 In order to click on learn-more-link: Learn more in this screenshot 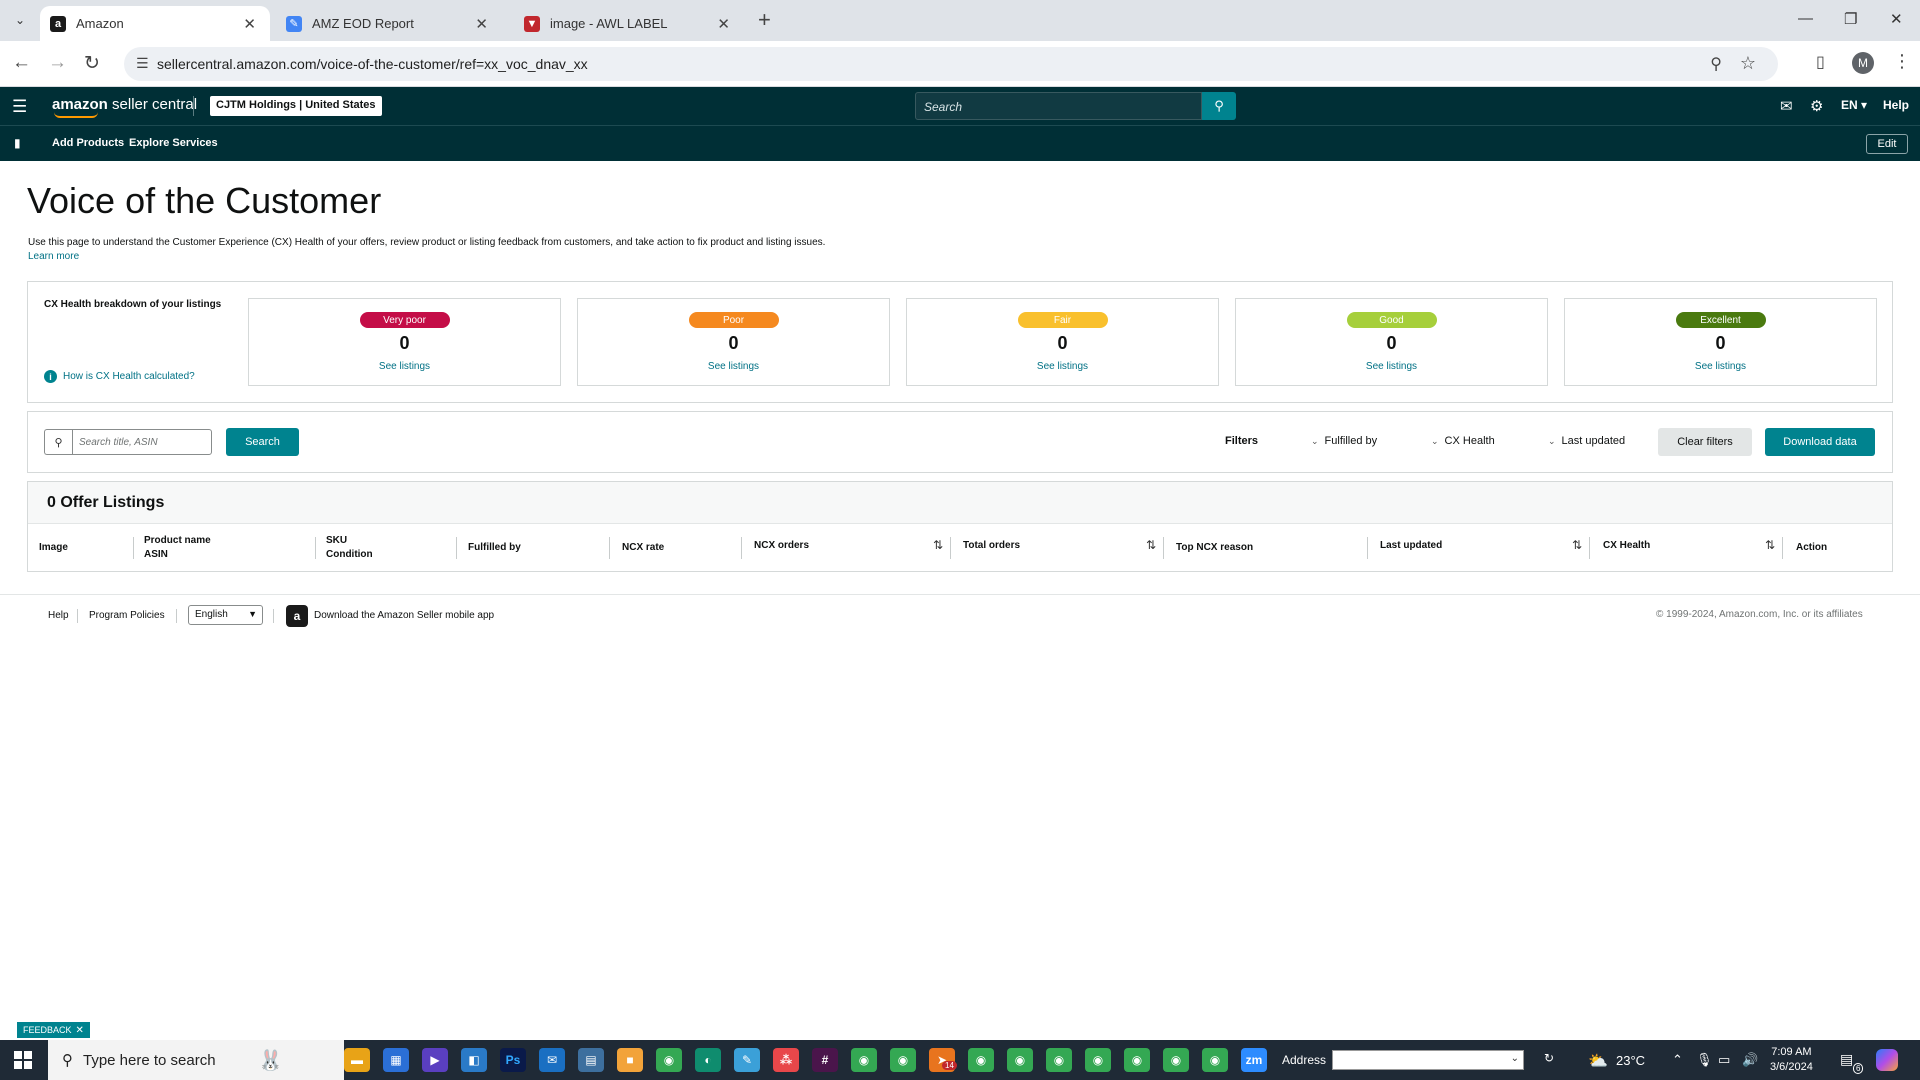, I will do `click(53, 256)`.